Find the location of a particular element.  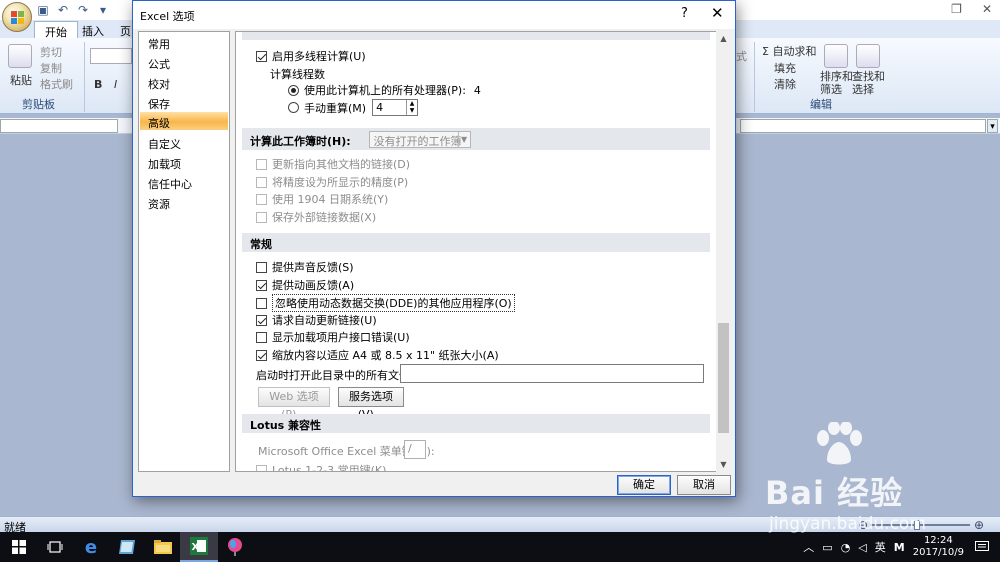

formula-input is located at coordinates (863, 126).